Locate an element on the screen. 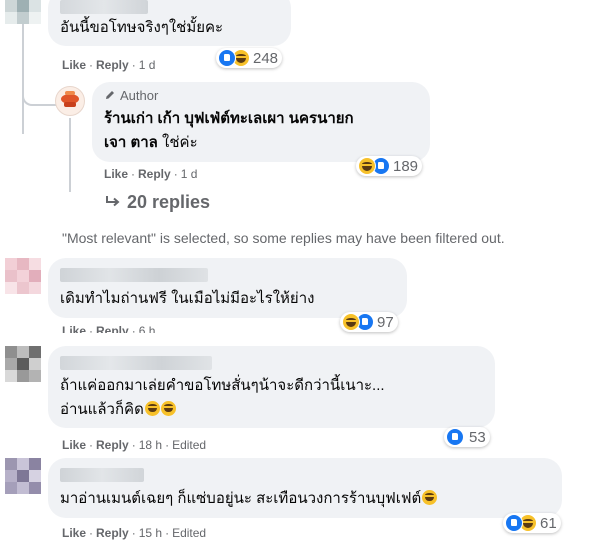  page-avatar is located at coordinates (70, 101).